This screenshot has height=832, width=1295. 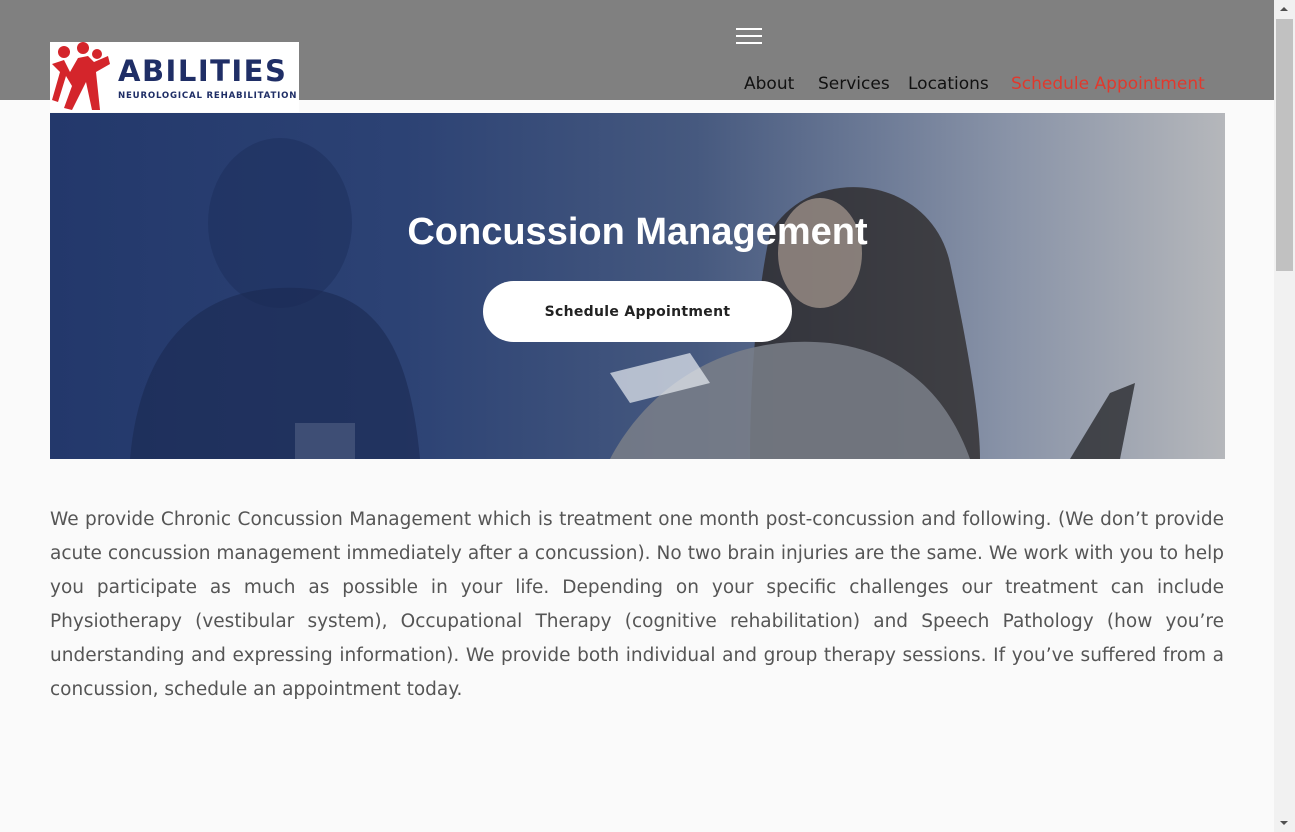 I want to click on nav-item-schedule-appointment: Schedule Appointment, so click(x=1108, y=84).